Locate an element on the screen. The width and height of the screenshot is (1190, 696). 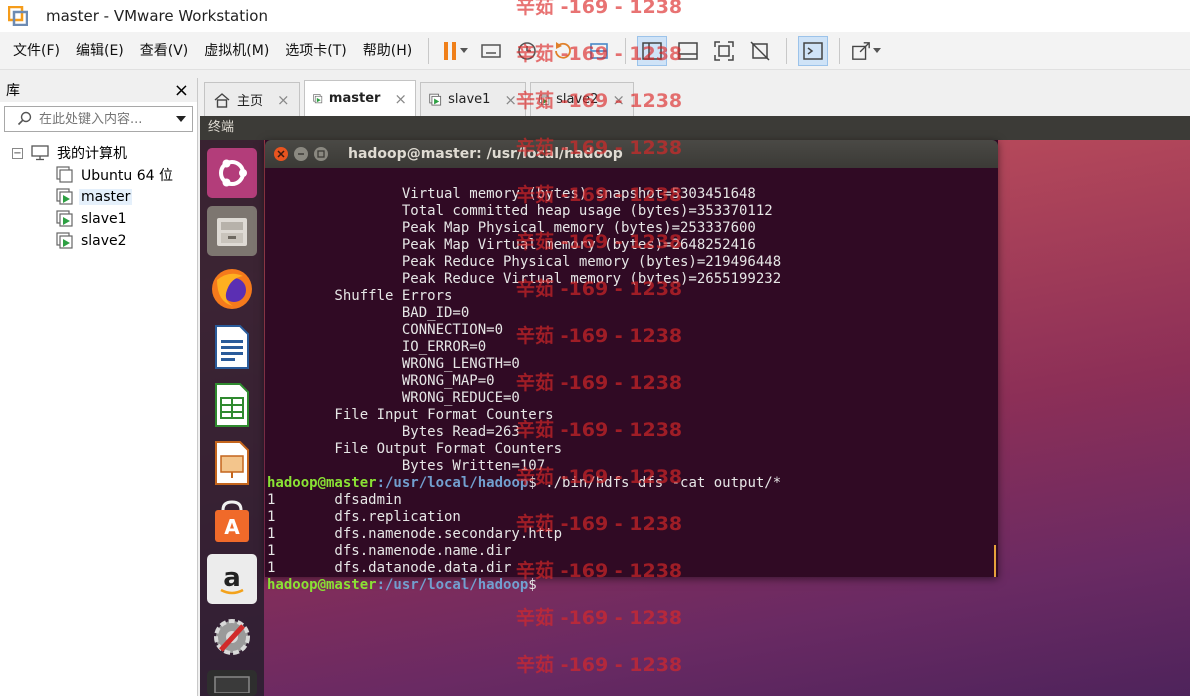
maximize-window-button is located at coordinates (321, 154).